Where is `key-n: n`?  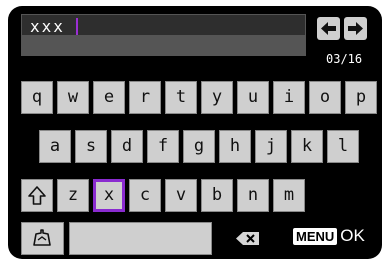 key-n: n is located at coordinates (253, 195).